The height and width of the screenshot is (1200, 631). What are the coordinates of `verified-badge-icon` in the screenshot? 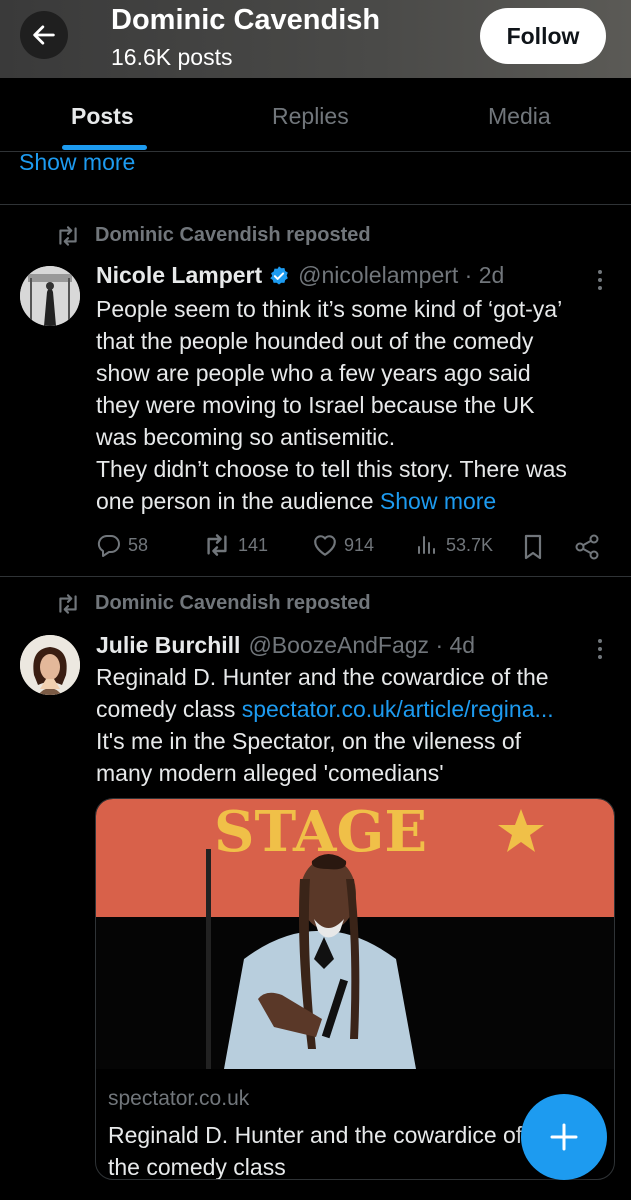 It's located at (279, 275).